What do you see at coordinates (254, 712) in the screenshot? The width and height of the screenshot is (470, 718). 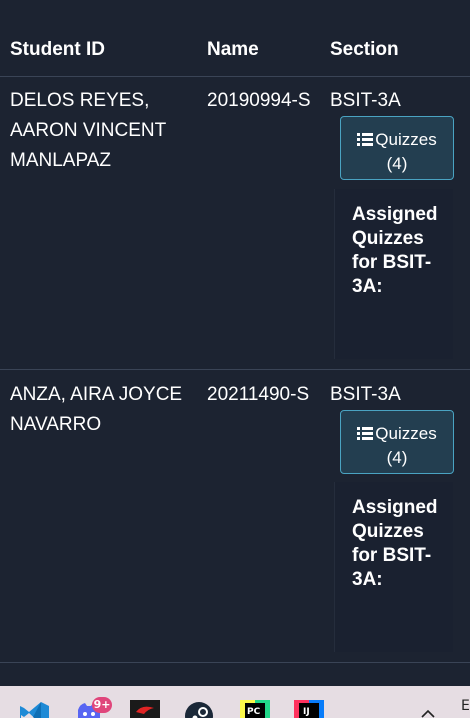 I see `pycharm-label: PC` at bounding box center [254, 712].